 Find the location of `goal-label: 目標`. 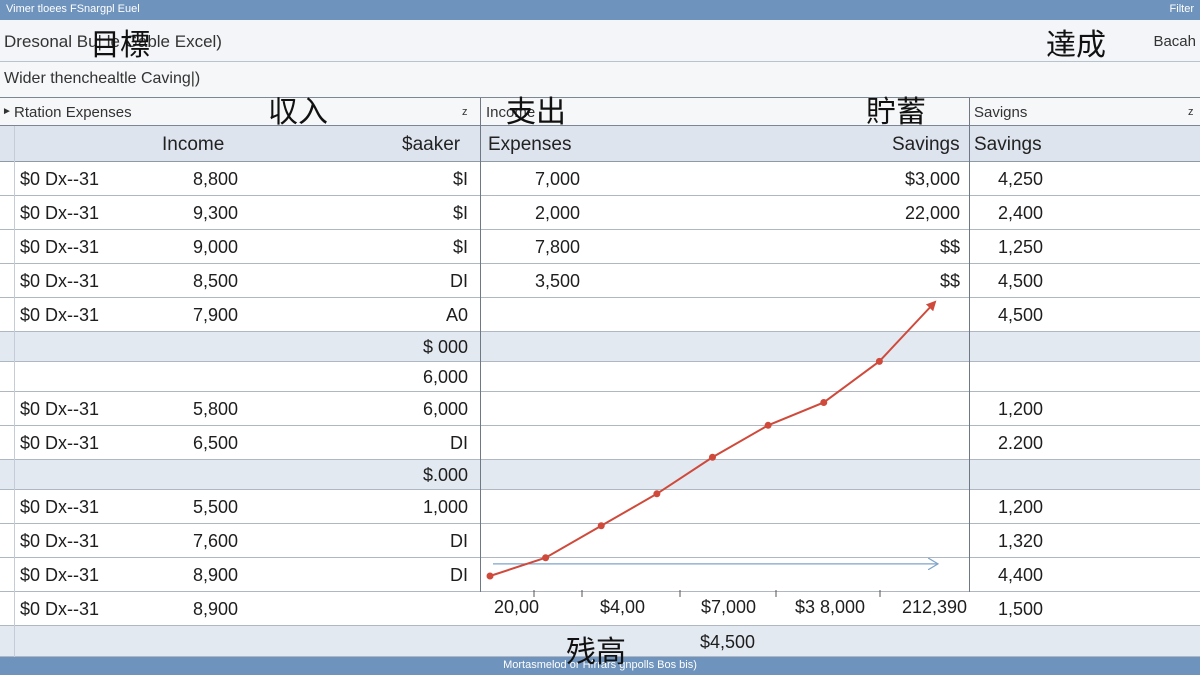

goal-label: 目標 is located at coordinates (120, 45).